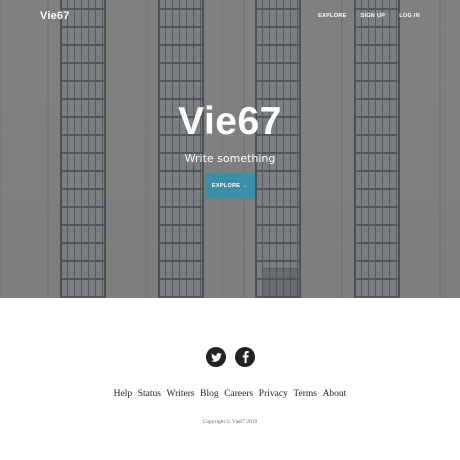 This screenshot has height=460, width=460. Describe the element at coordinates (409, 16) in the screenshot. I see `nav-login-link: LOG IN` at that location.